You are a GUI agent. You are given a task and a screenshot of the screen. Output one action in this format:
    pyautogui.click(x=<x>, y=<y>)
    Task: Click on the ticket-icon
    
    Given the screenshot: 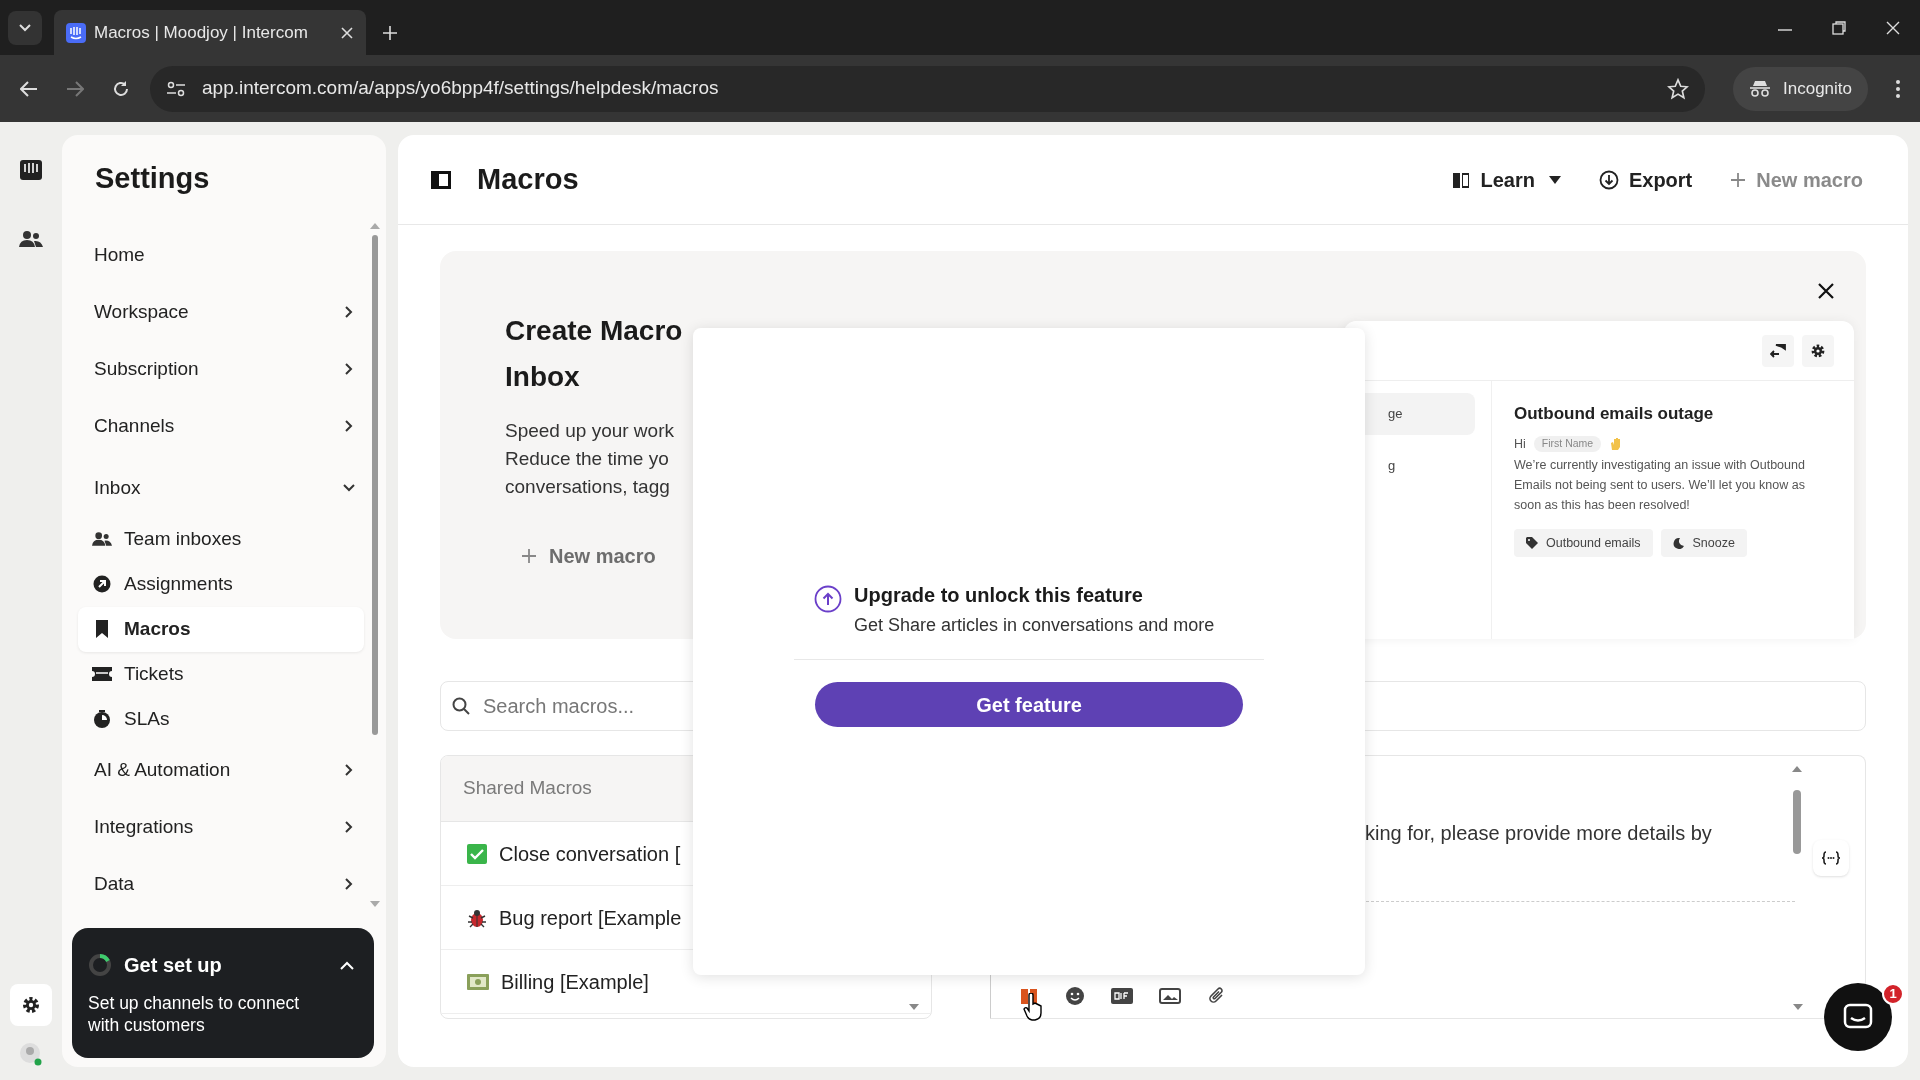 What is the action you would take?
    pyautogui.click(x=102, y=674)
    